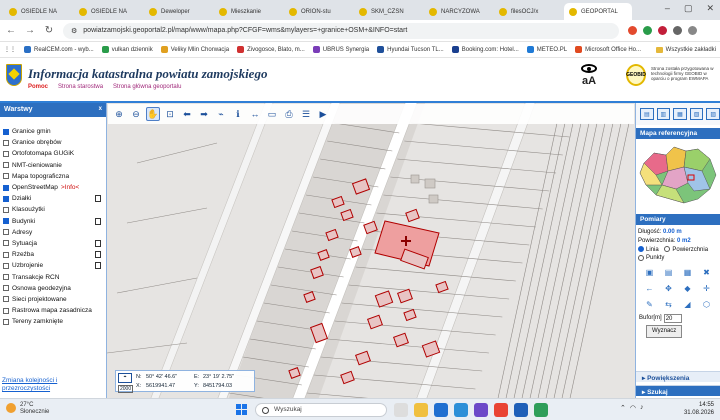 The height and width of the screenshot is (420, 720). Describe the element at coordinates (53, 198) in the screenshot. I see `layer-item: Działki` at that location.